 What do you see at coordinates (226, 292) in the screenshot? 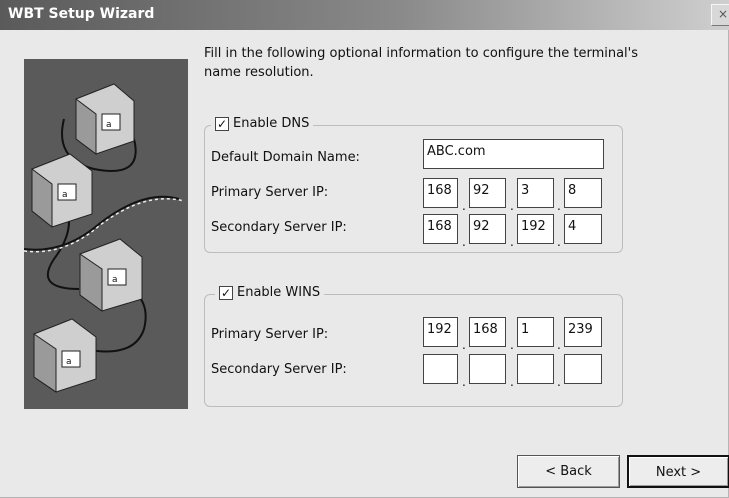
I see `wins-checkmark: ✓` at bounding box center [226, 292].